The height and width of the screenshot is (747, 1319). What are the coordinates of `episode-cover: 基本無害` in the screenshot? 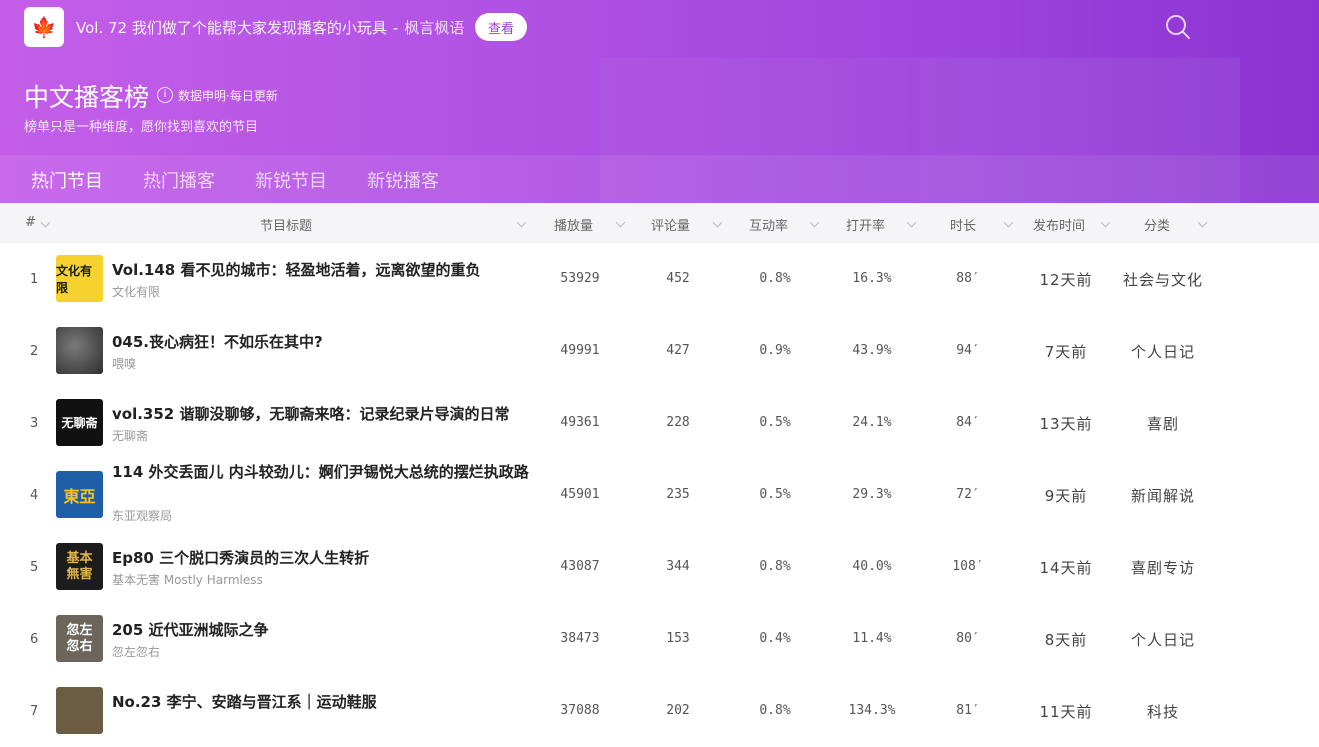 It's located at (79, 566).